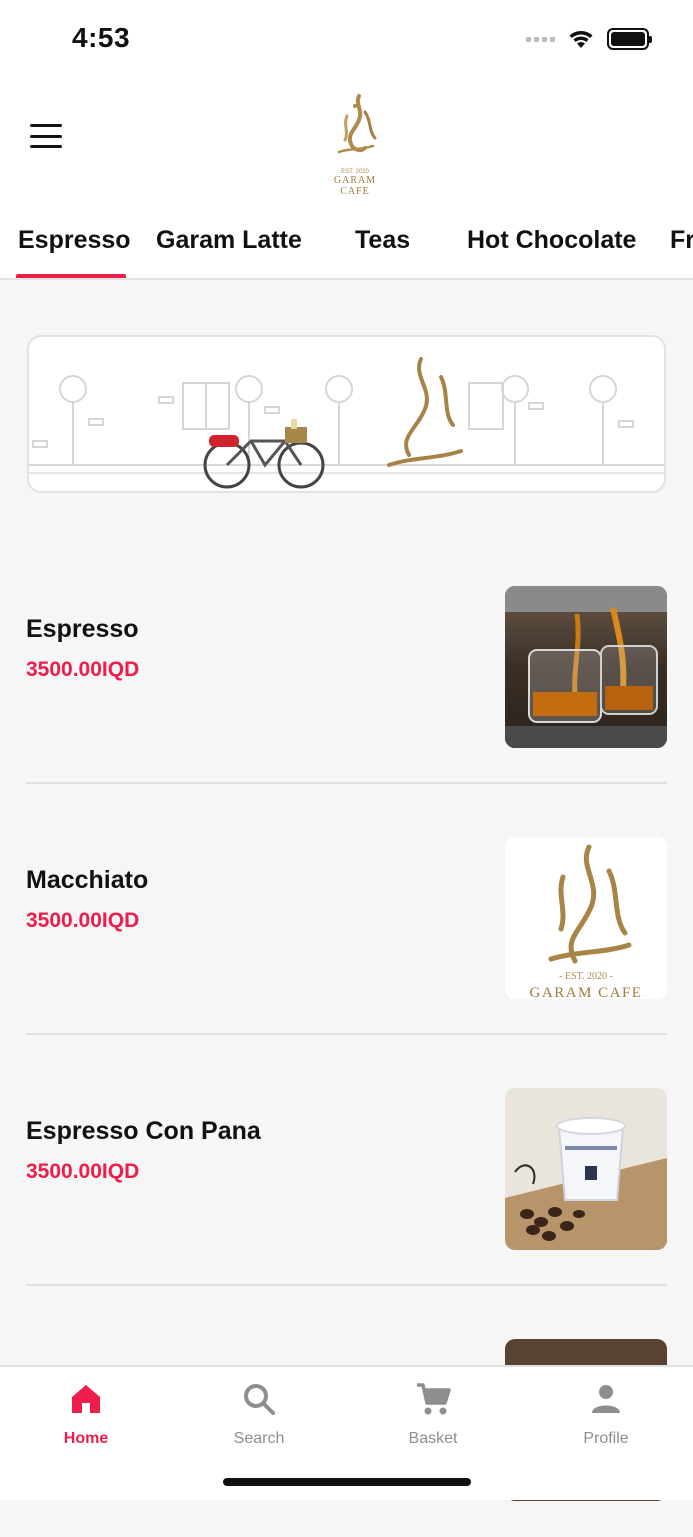 This screenshot has width=693, height=1537. I want to click on profile-icon, so click(606, 1399).